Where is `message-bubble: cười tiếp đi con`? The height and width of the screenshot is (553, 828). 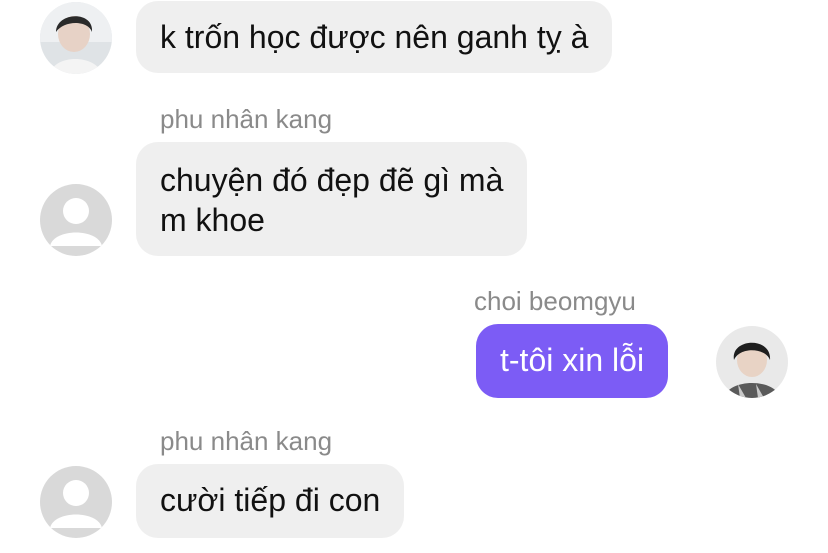 message-bubble: cười tiếp đi con is located at coordinates (270, 501).